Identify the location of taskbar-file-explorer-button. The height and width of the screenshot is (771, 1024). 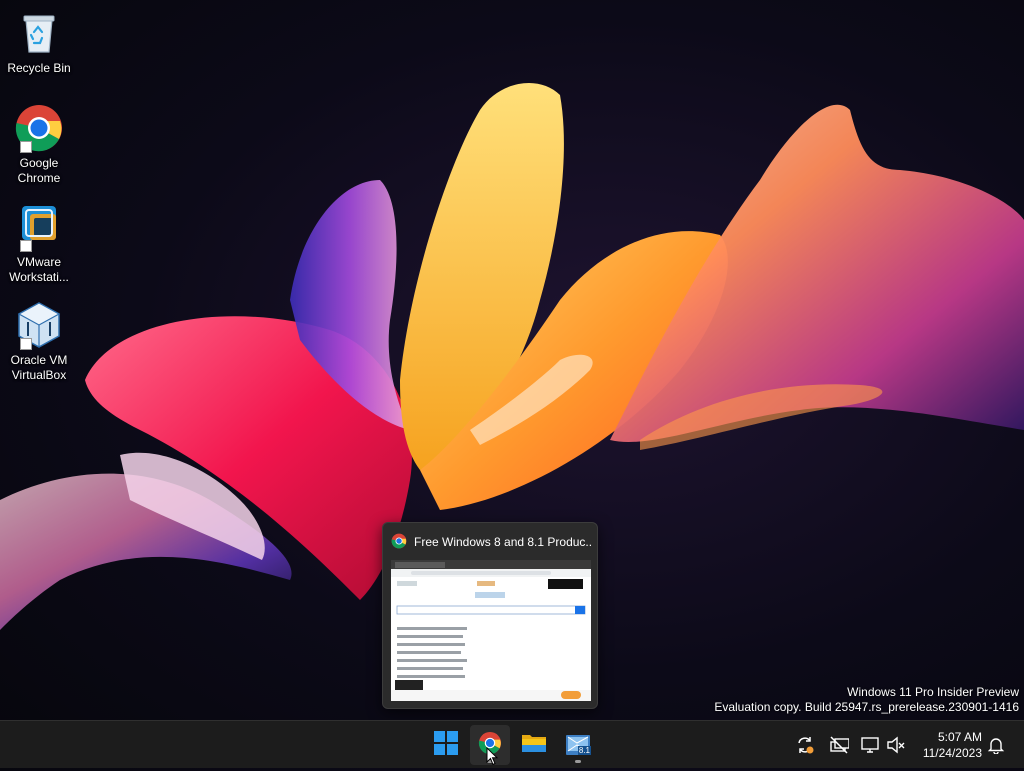
(534, 745).